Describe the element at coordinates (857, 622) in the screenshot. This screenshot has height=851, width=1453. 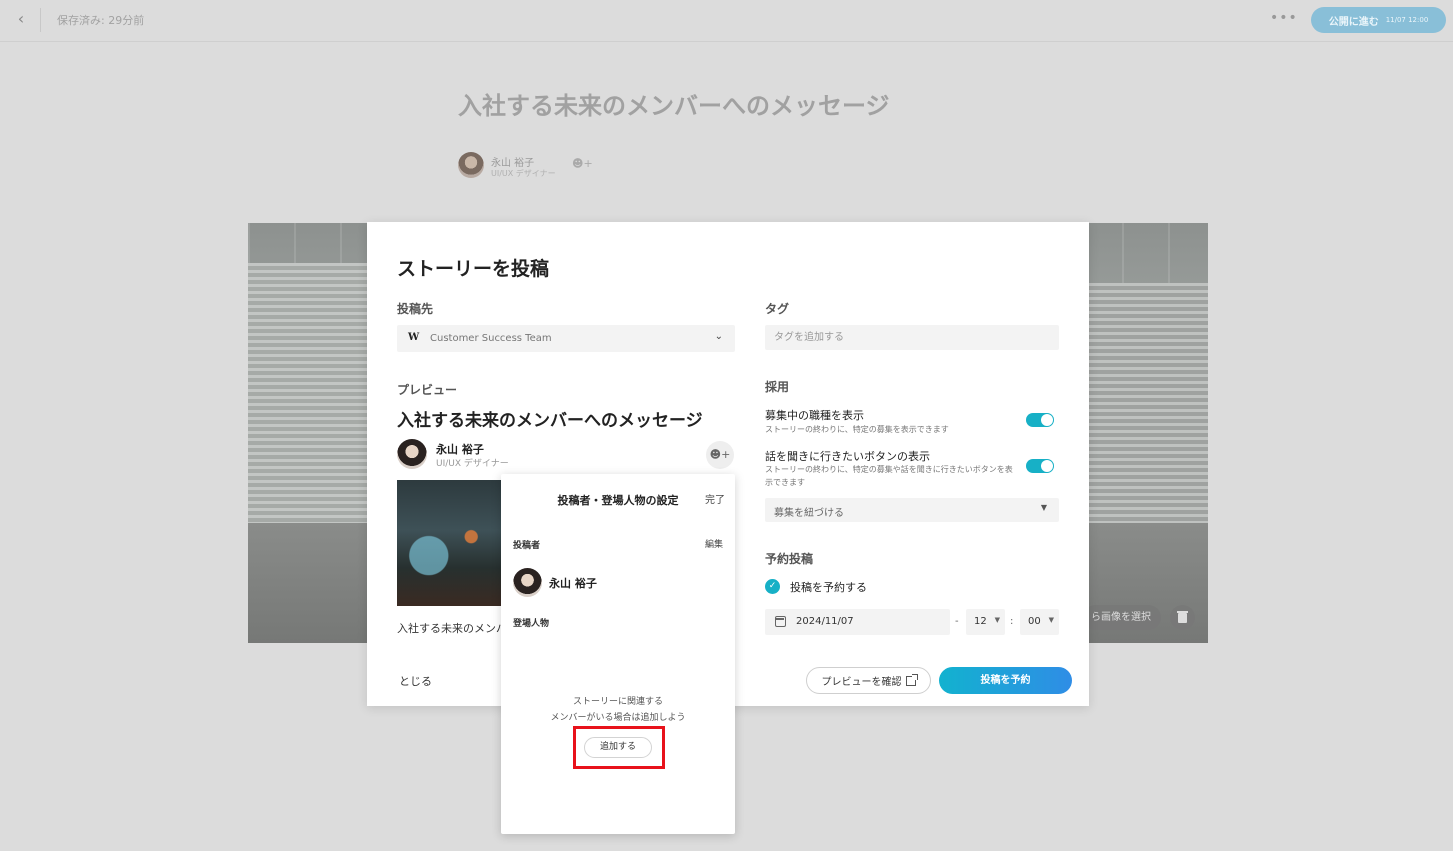
I see `schedule-date-input: 2024/11/07` at that location.